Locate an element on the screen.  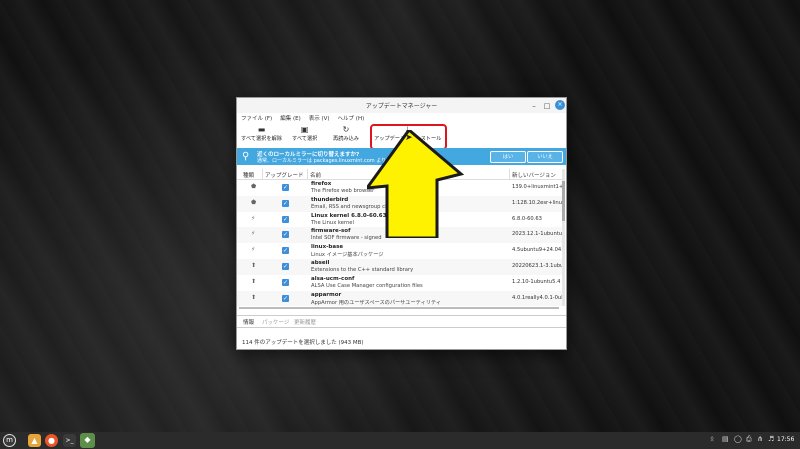
vertical-scrollbar is located at coordinates (563, 237).